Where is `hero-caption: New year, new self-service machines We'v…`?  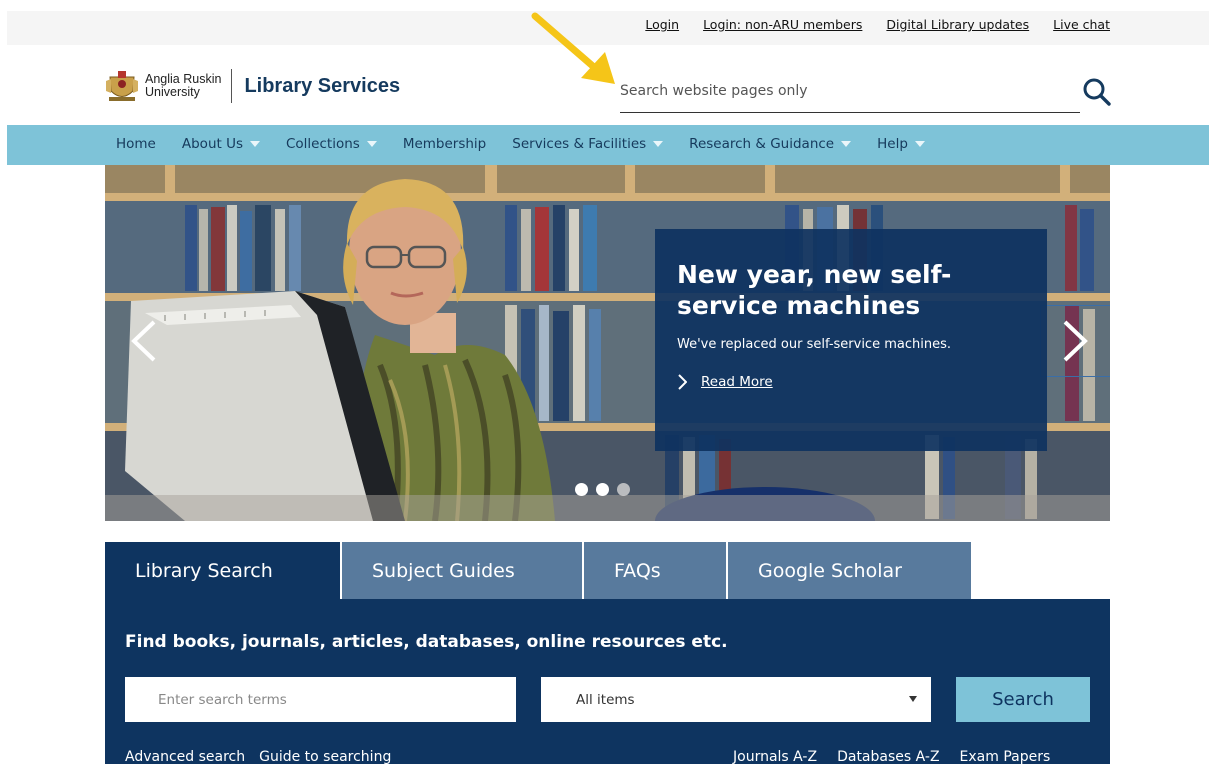 hero-caption: New year, new self-service machines We'v… is located at coordinates (851, 340).